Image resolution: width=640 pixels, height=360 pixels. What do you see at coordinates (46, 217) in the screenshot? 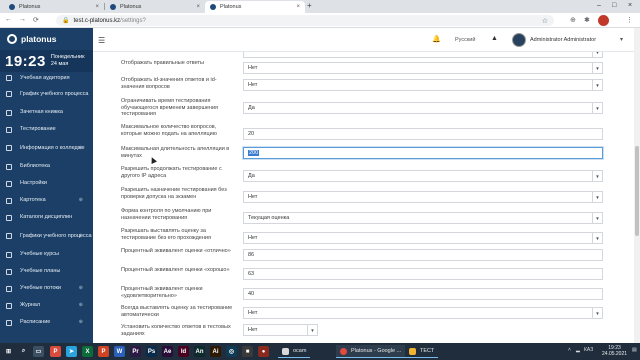
I see `sidebar-item: Каталоги дисциплин` at bounding box center [46, 217].